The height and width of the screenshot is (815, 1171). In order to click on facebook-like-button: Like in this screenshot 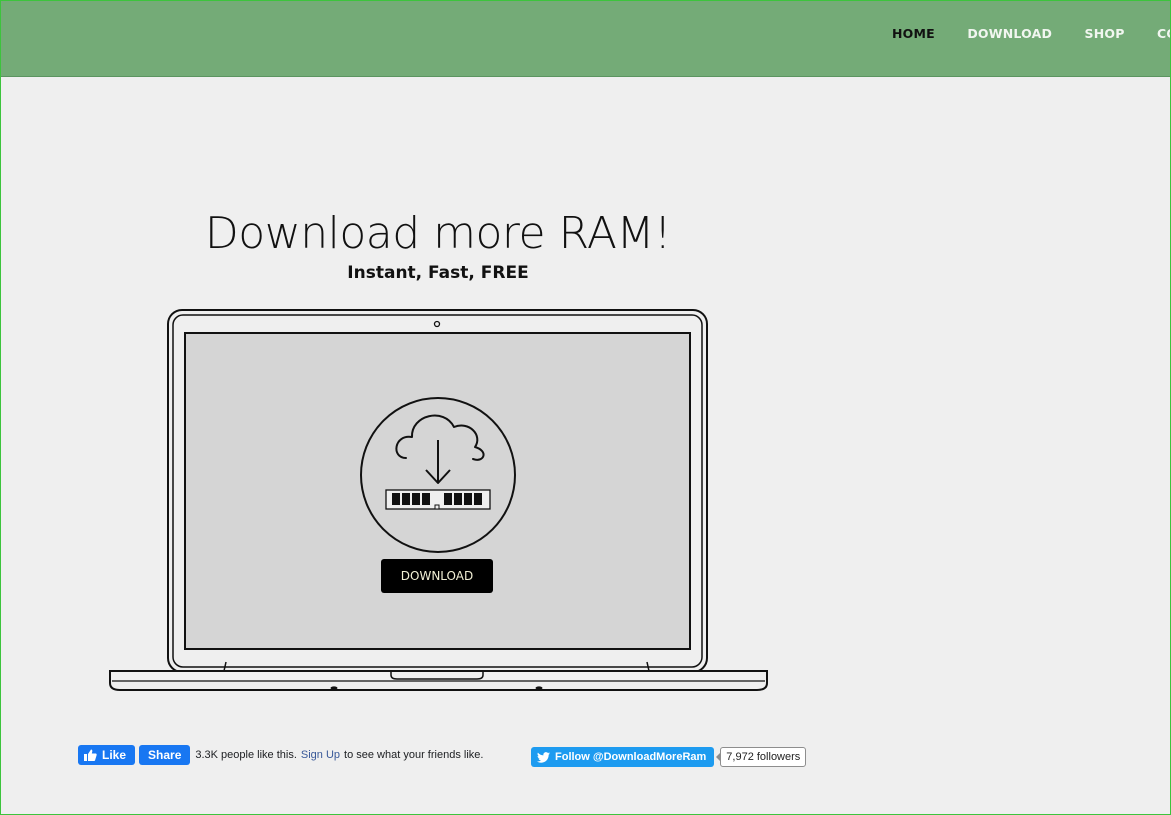, I will do `click(107, 755)`.